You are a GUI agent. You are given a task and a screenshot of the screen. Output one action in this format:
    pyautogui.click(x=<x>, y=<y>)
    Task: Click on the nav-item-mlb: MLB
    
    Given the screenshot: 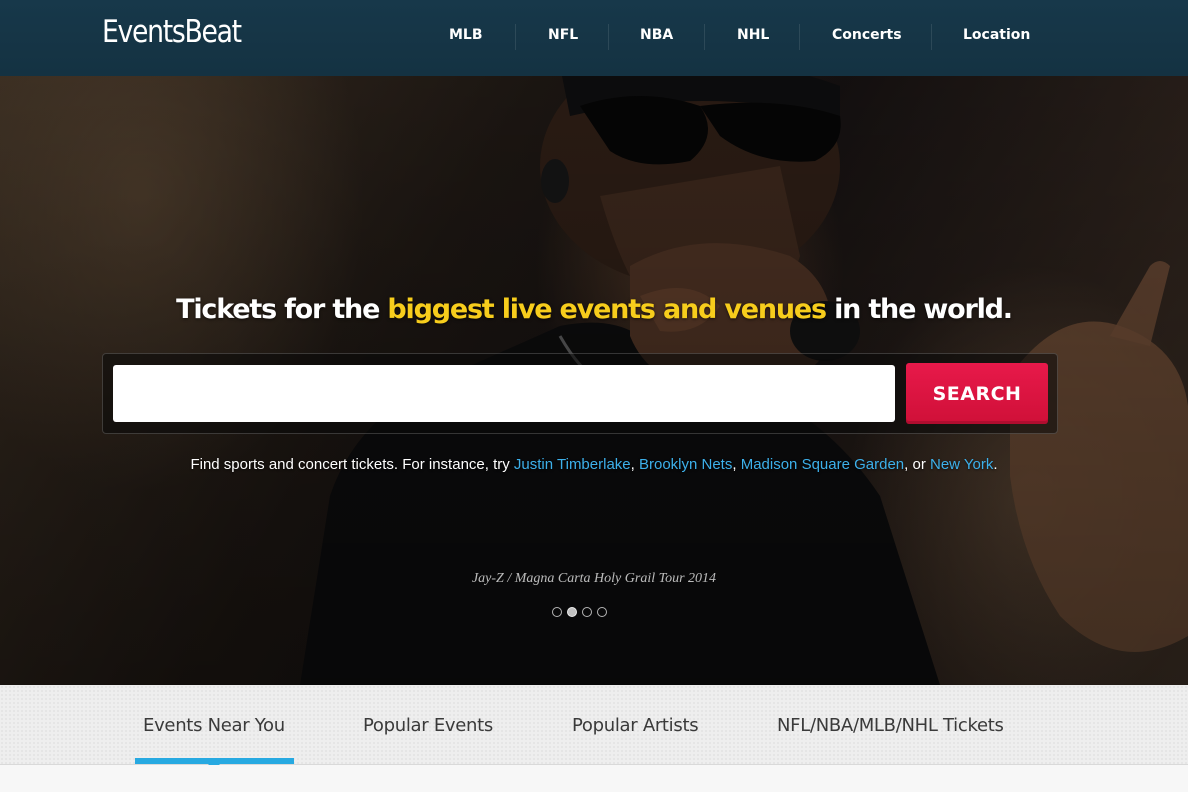 What is the action you would take?
    pyautogui.click(x=466, y=37)
    